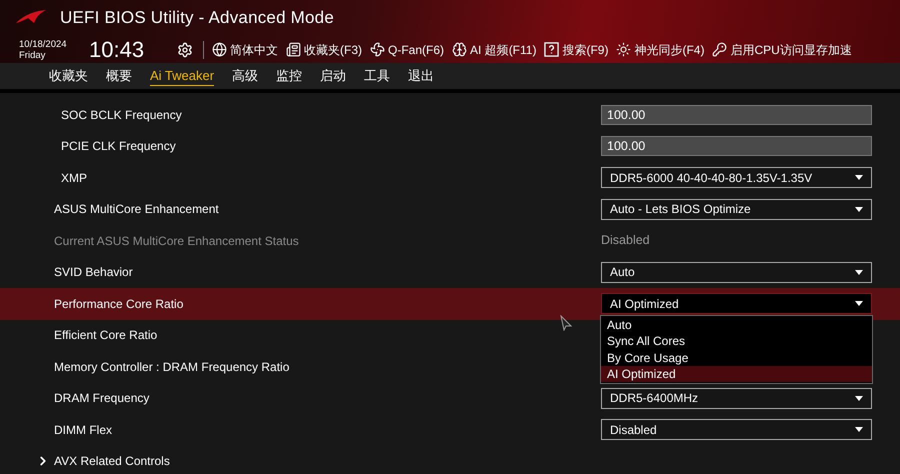  What do you see at coordinates (736, 398) in the screenshot?
I see `dropdown-select: DDR5-6400MHz` at bounding box center [736, 398].